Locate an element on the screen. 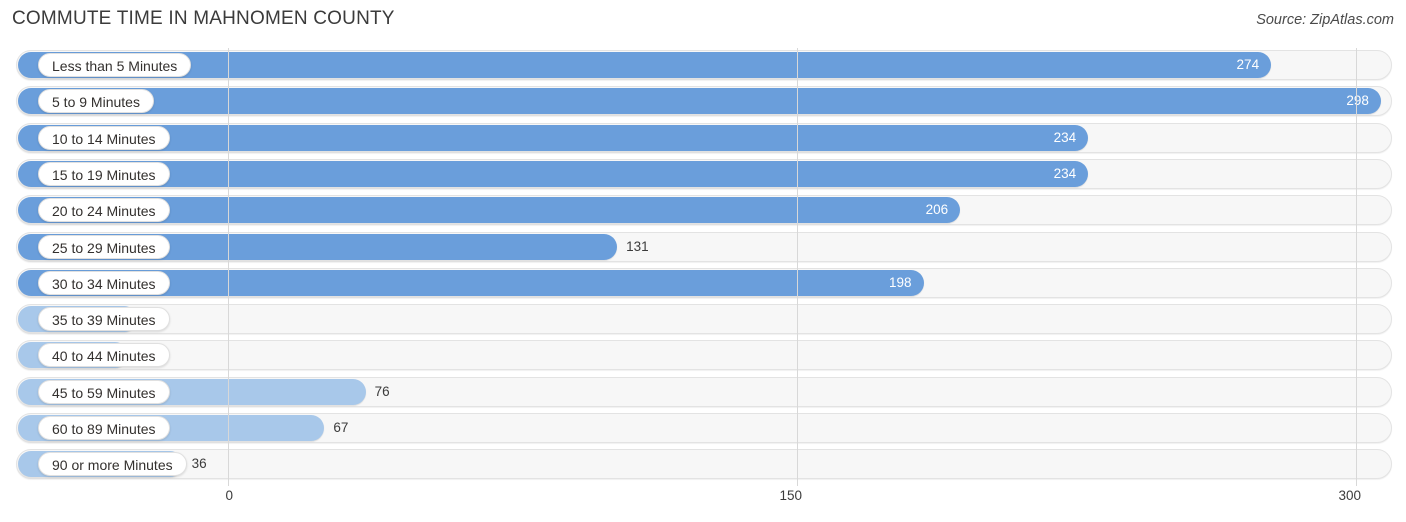 The height and width of the screenshot is (522, 1406). bar-value-label: 131 is located at coordinates (637, 246).